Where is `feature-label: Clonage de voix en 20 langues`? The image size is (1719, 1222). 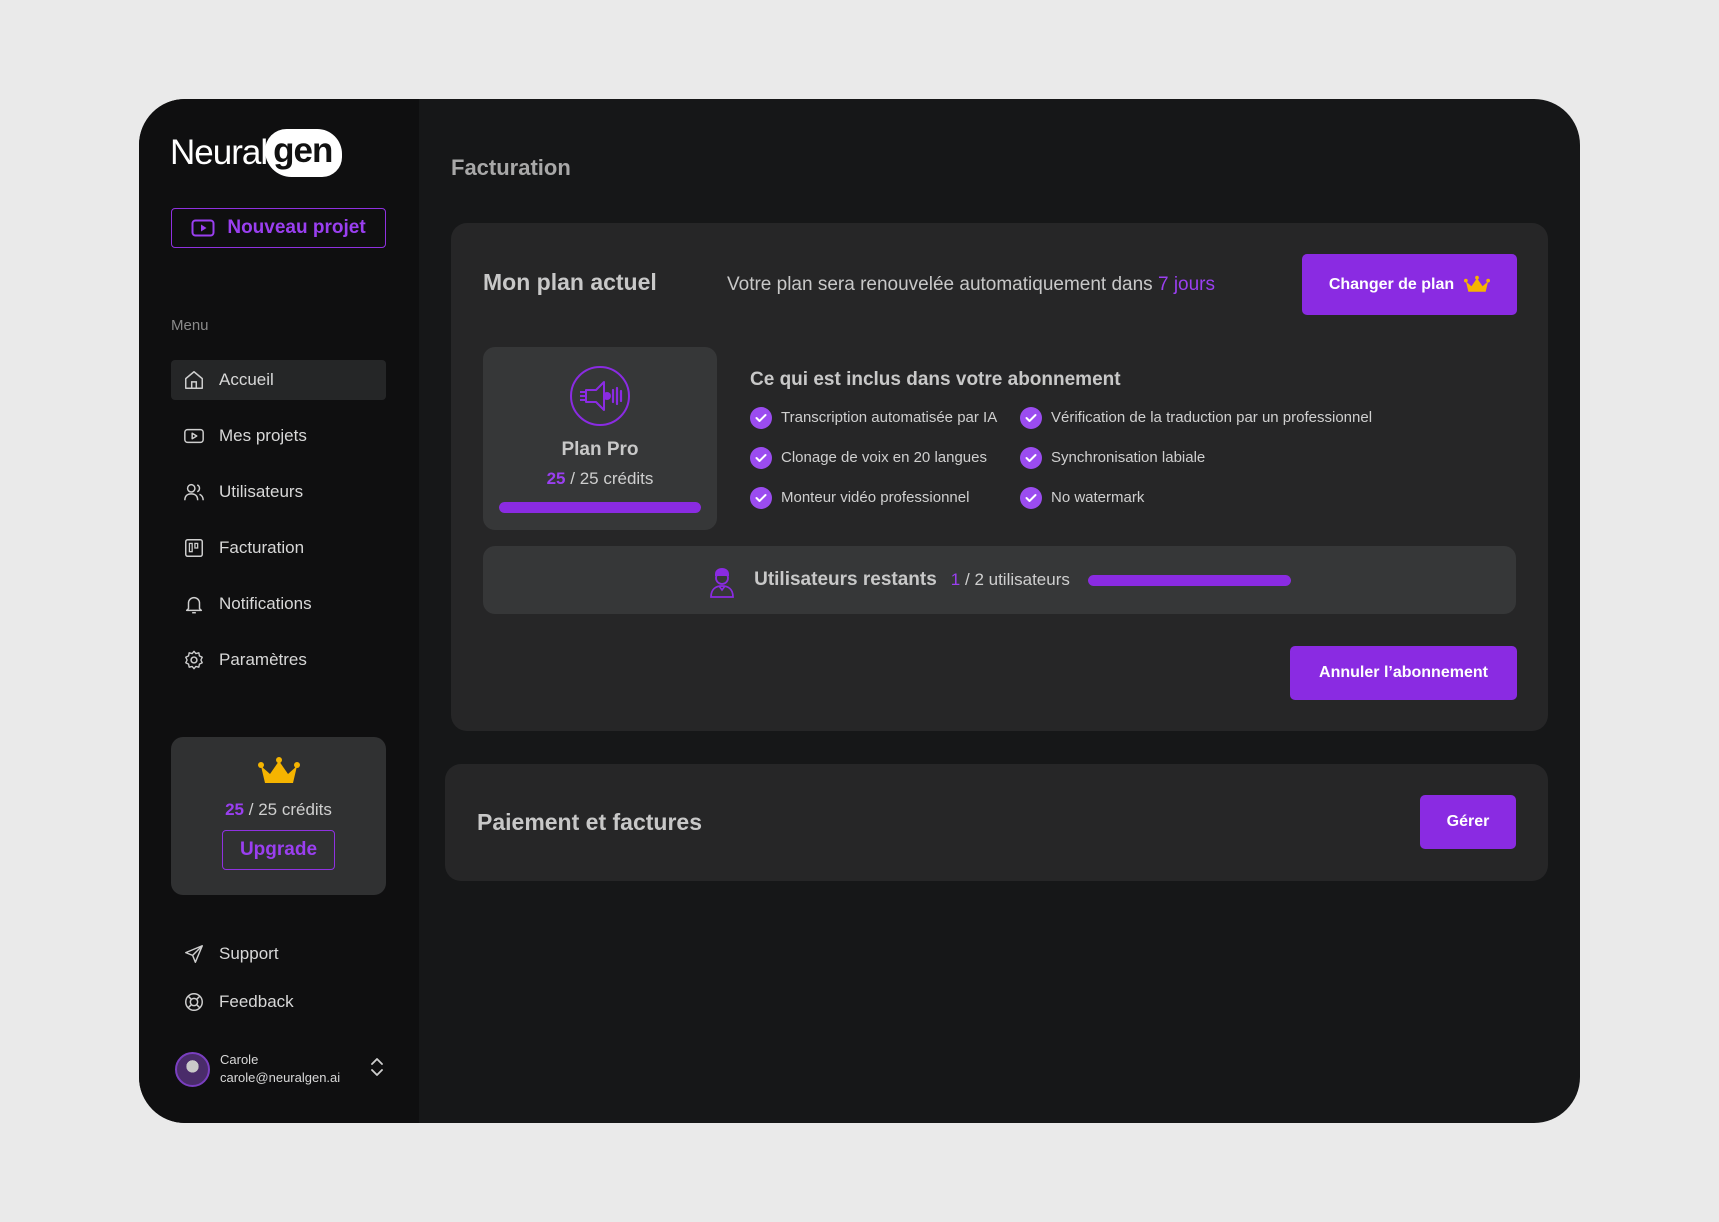
feature-label: Clonage de voix en 20 langues is located at coordinates (884, 457).